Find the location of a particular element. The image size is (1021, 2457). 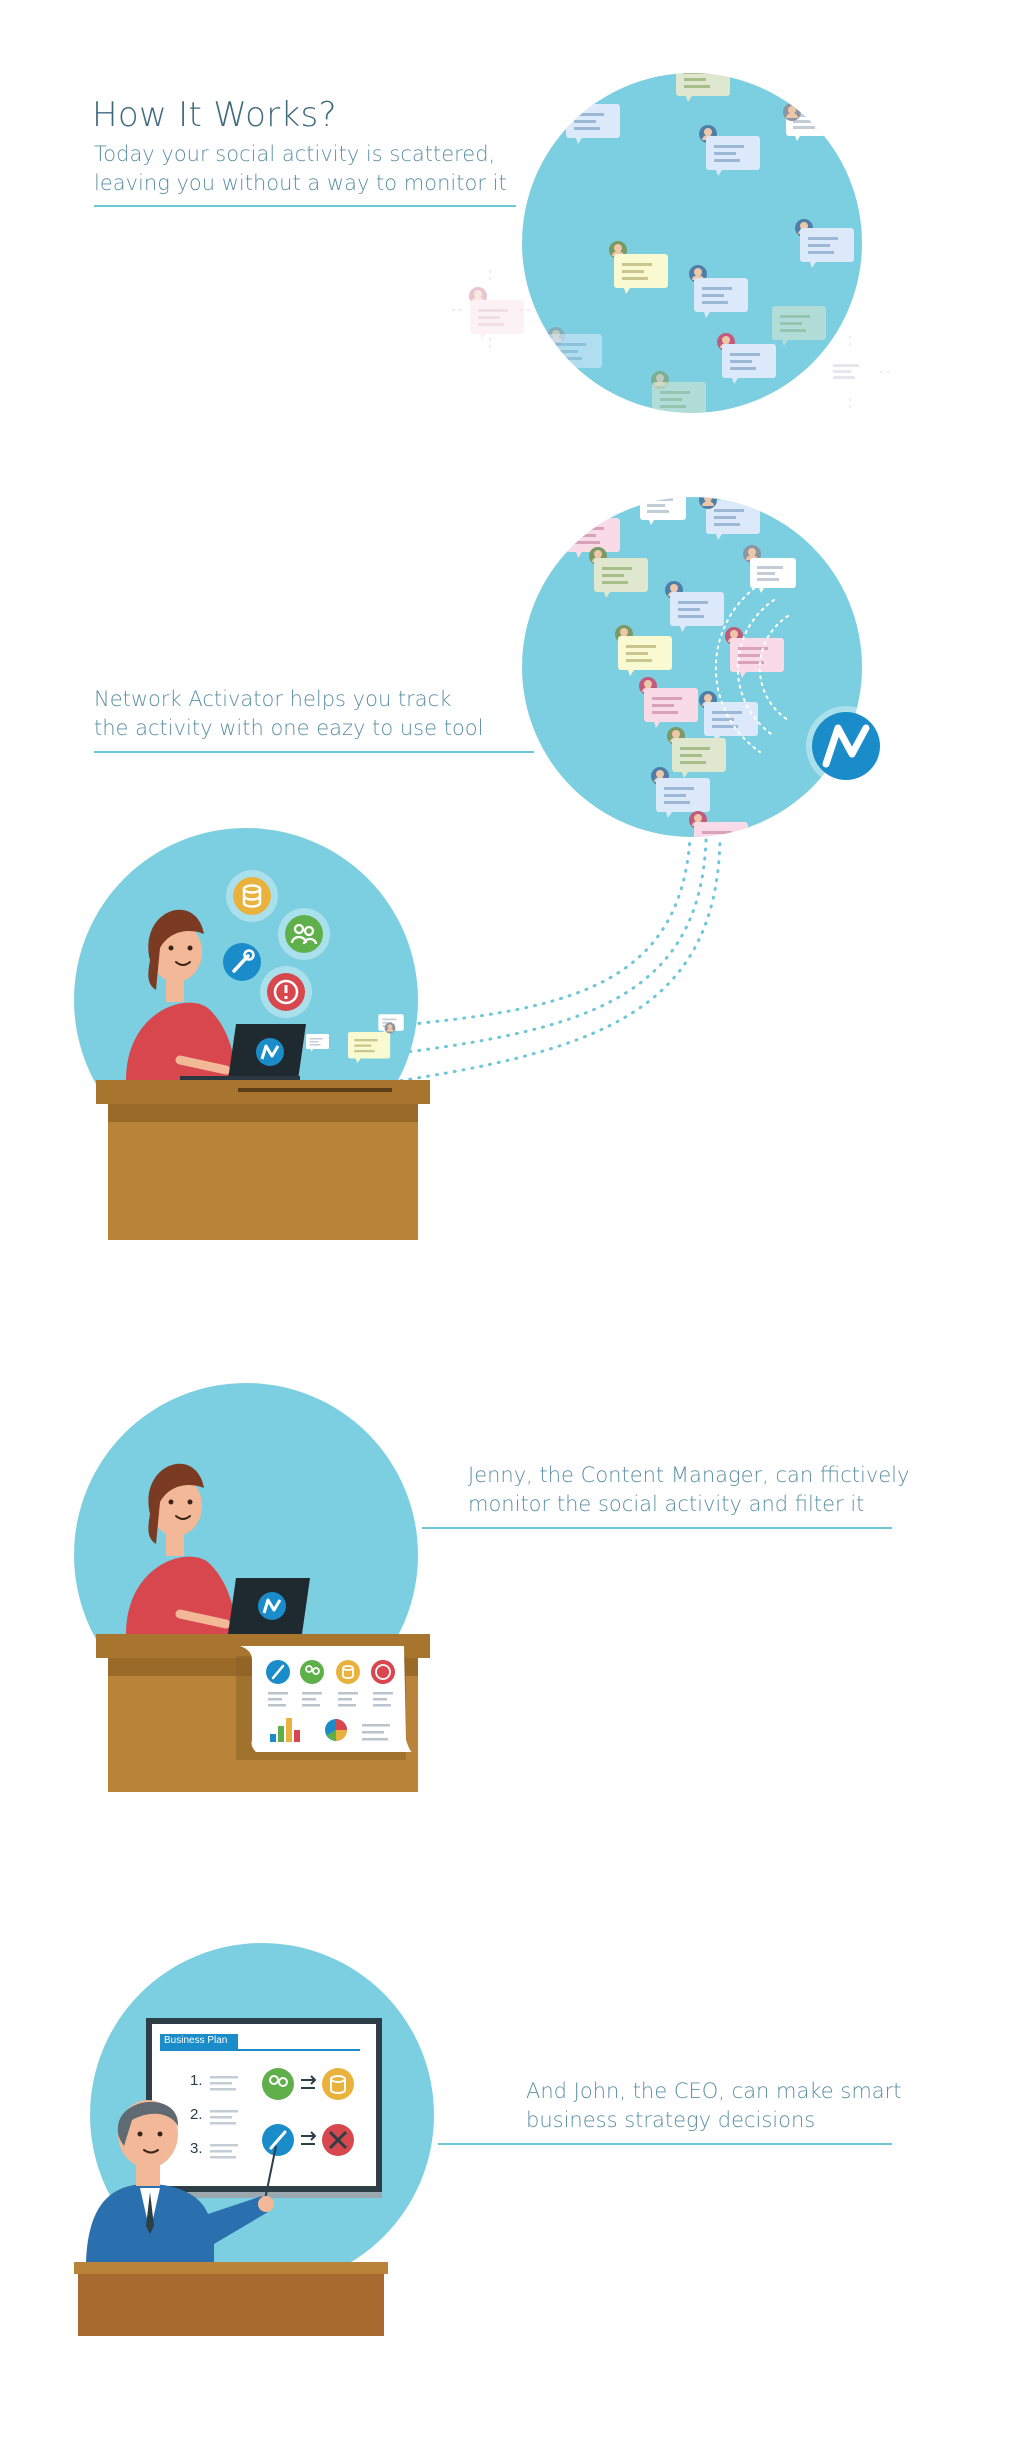

database-icon is located at coordinates (252, 896).